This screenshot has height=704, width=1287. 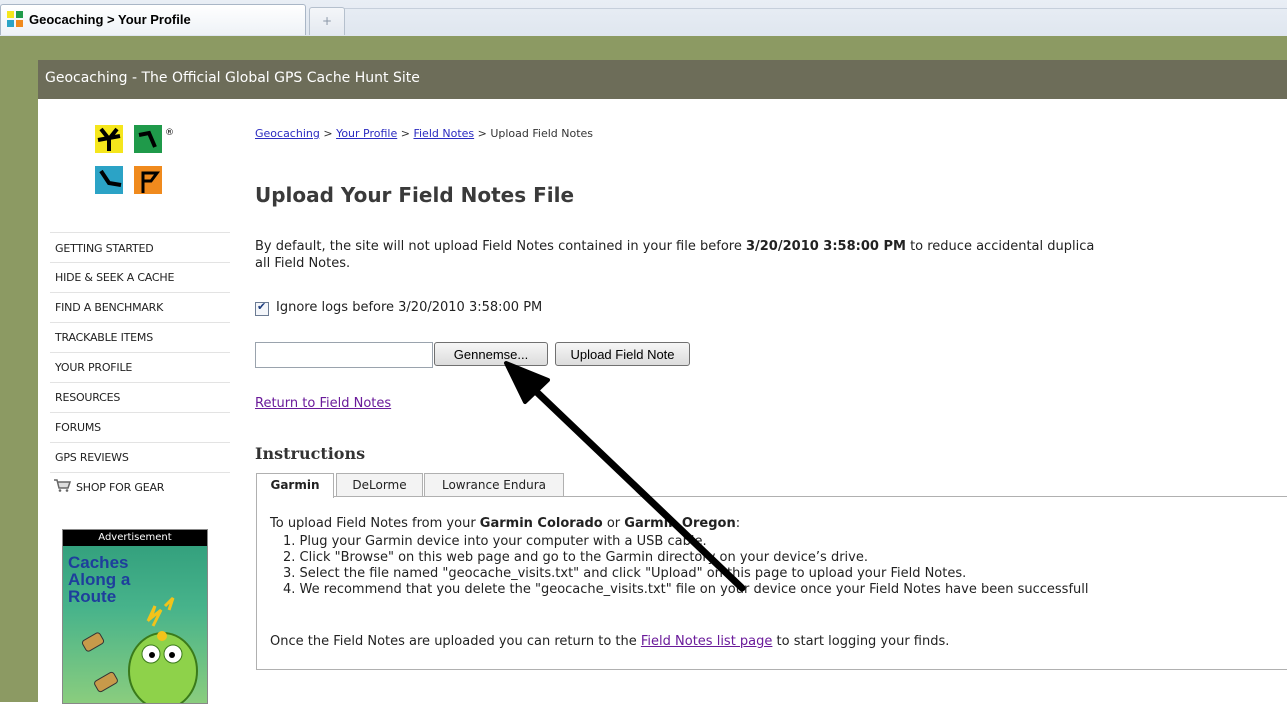 What do you see at coordinates (161, 487) in the screenshot?
I see `sidebar-item-shop-for-gear: SHOP FOR GEAR` at bounding box center [161, 487].